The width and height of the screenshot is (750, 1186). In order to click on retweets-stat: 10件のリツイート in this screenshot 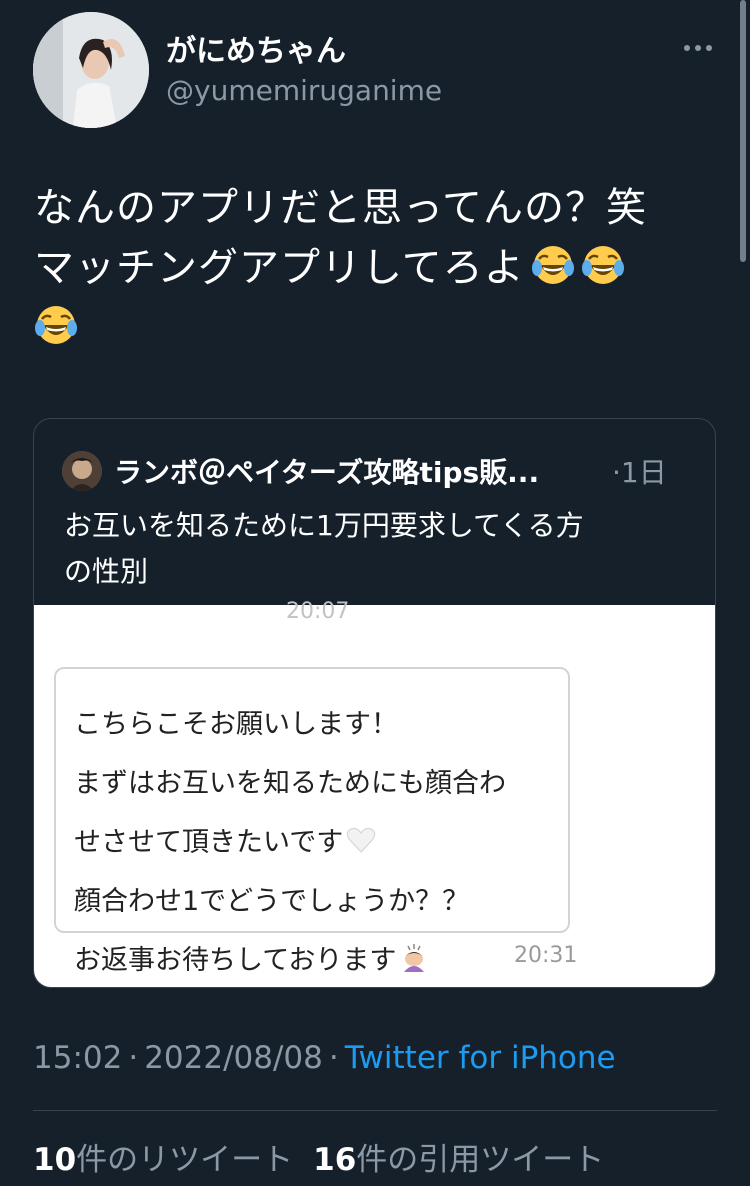, I will do `click(163, 1160)`.